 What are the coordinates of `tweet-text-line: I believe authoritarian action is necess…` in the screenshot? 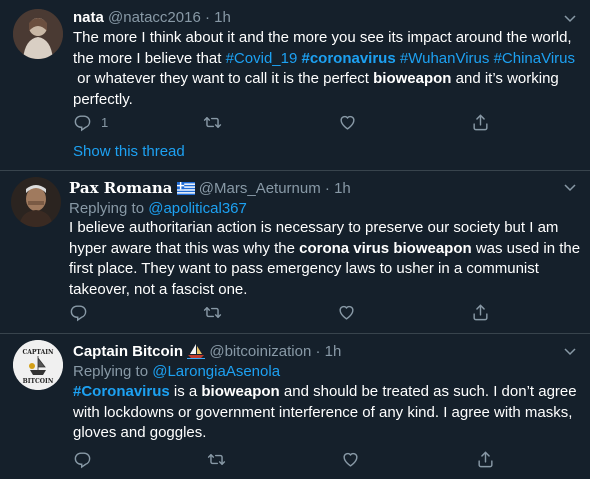 It's located at (324, 228).